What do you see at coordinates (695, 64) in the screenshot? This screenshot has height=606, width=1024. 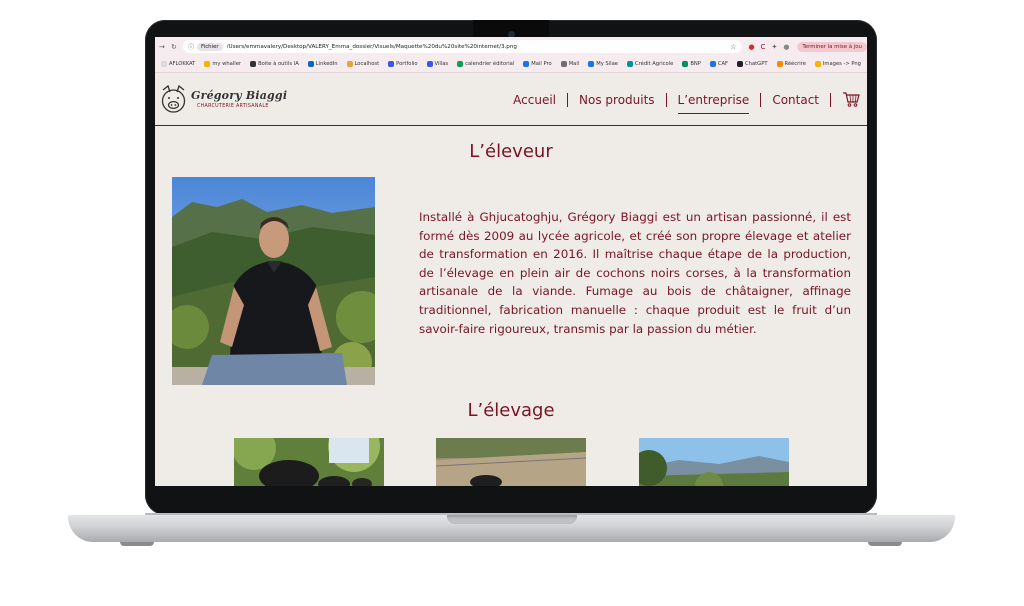 I see `bookmark-label: BNP` at bounding box center [695, 64].